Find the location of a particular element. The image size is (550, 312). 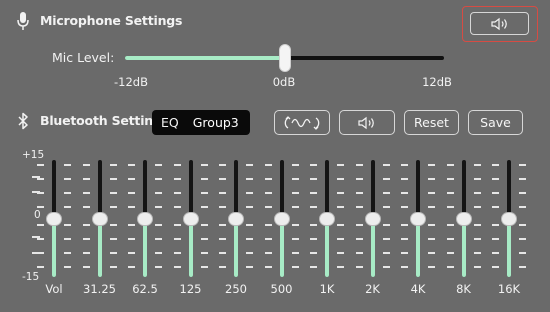

speaker-icon is located at coordinates (498, 23).